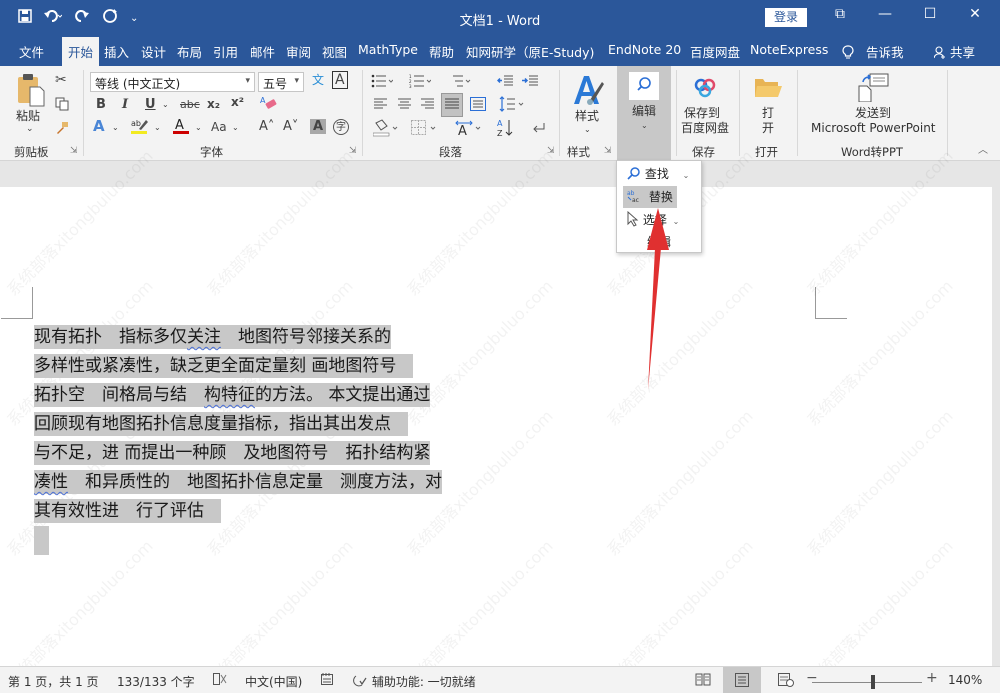 Image resolution: width=1000 pixels, height=693 pixels. I want to click on tab-view: 视图, so click(334, 51).